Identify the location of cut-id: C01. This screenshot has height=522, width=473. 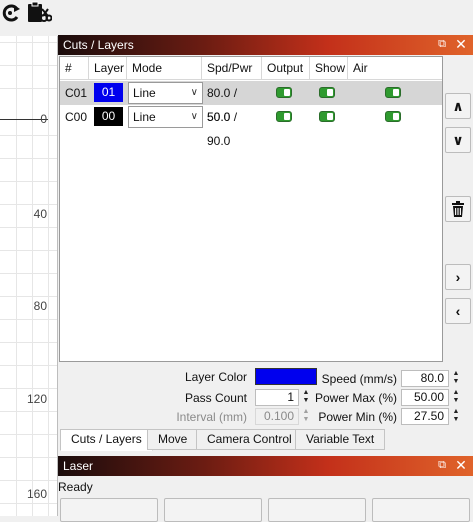
(76, 93).